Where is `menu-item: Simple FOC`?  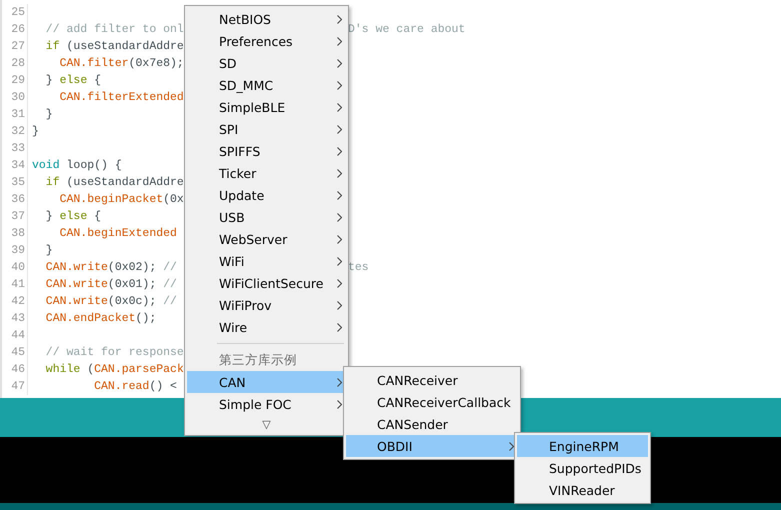
menu-item: Simple FOC is located at coordinates (266, 404).